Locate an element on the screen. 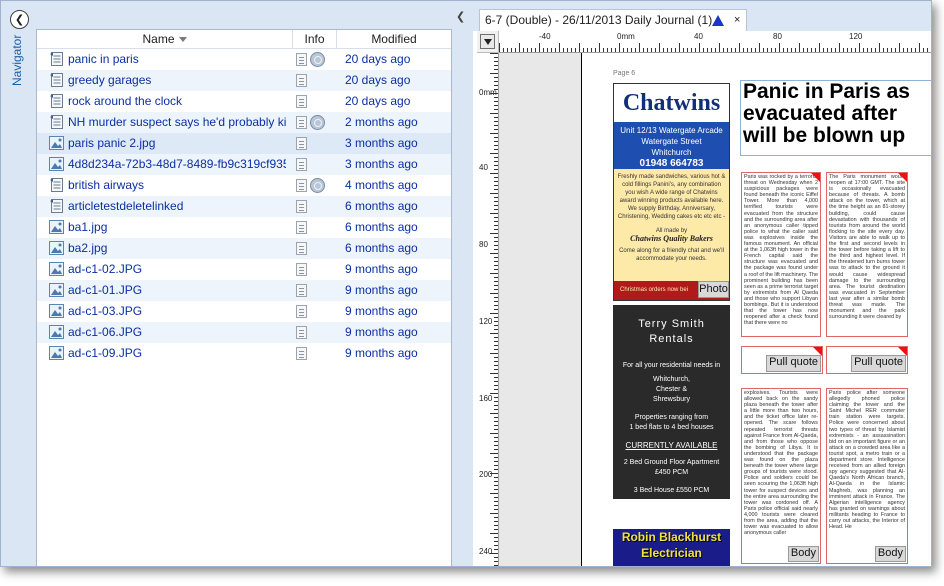  file-row: panic in paris 20 days ago is located at coordinates (244, 59).